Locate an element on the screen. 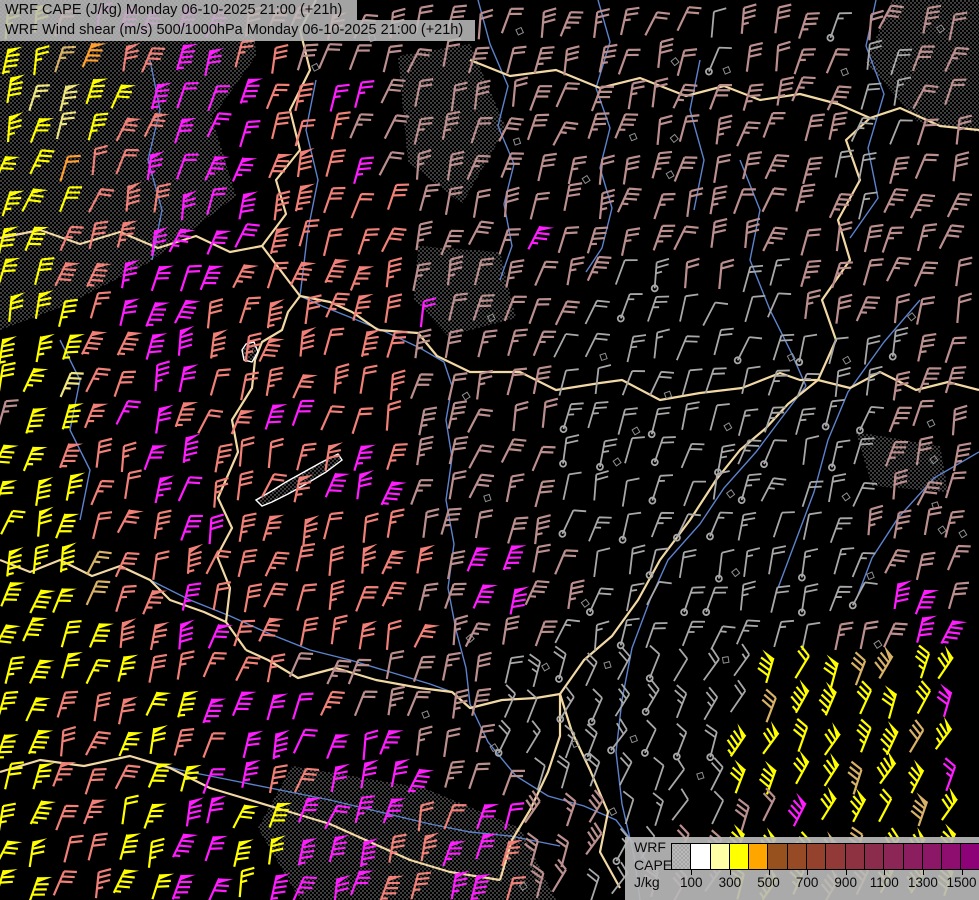 The height and width of the screenshot is (900, 979). legend-tick-label: 1500 is located at coordinates (961, 882).